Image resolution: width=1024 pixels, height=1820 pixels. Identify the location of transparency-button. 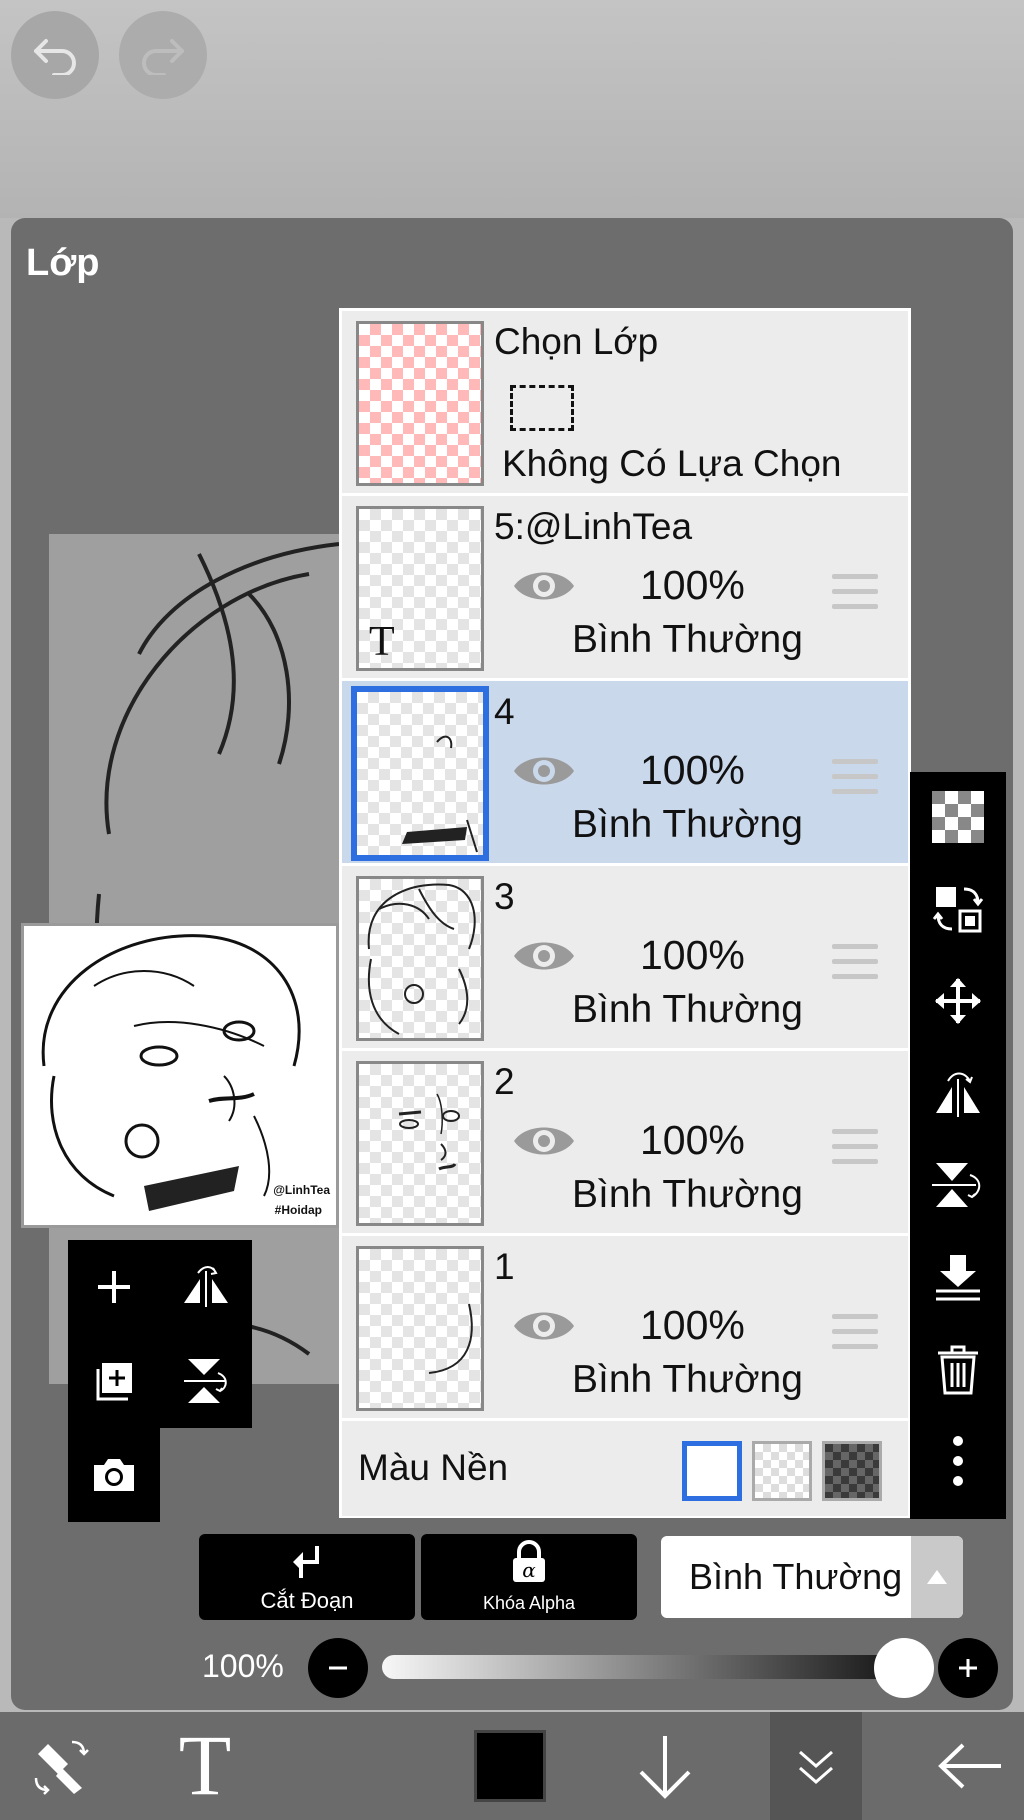
(958, 817).